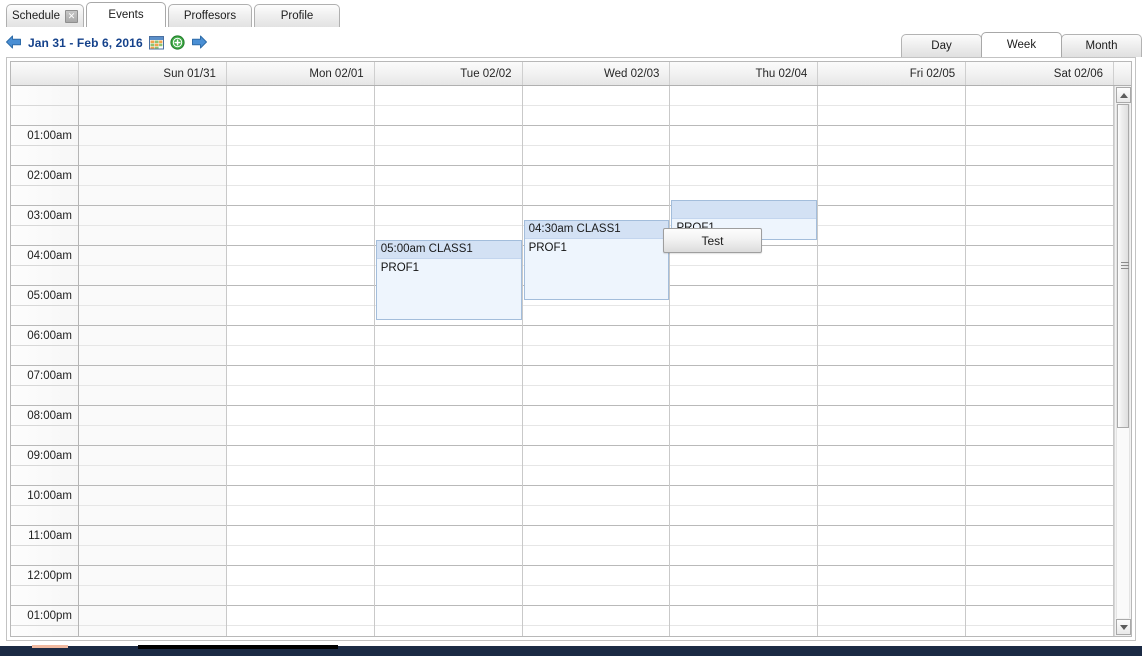 Image resolution: width=1142 pixels, height=656 pixels. Describe the element at coordinates (1123, 266) in the screenshot. I see `scrollbar-thumb` at that location.